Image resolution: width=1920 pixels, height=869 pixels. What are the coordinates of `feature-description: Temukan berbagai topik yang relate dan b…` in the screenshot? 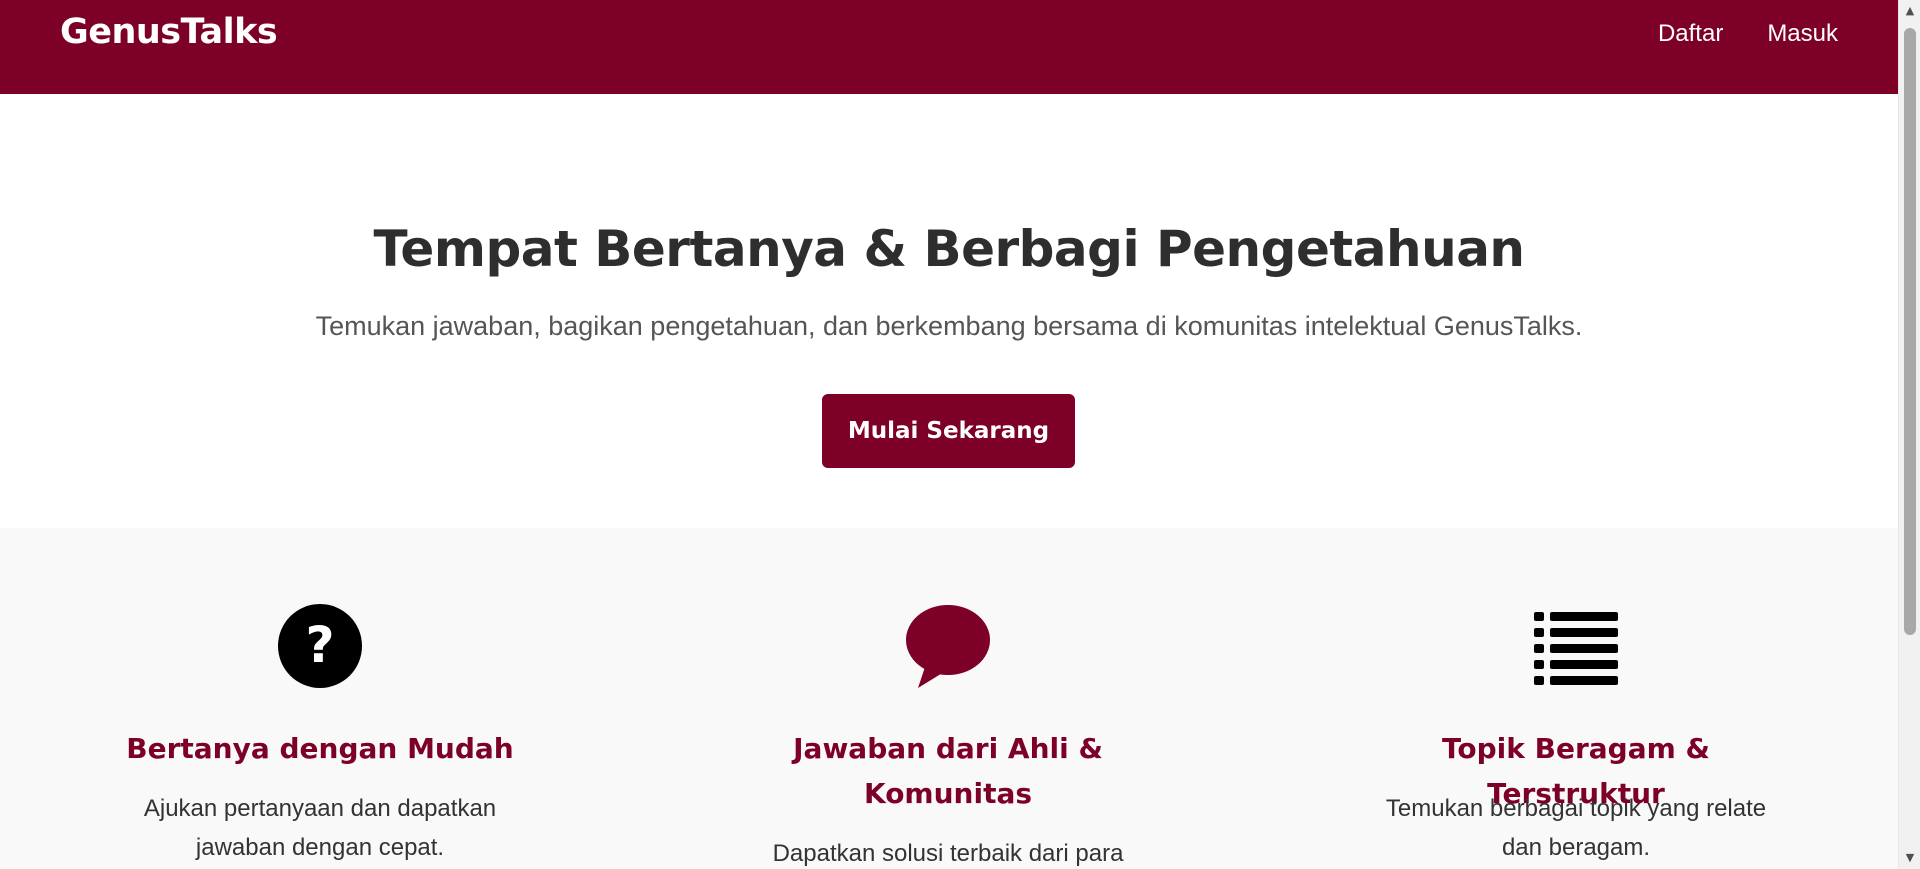 It's located at (1576, 828).